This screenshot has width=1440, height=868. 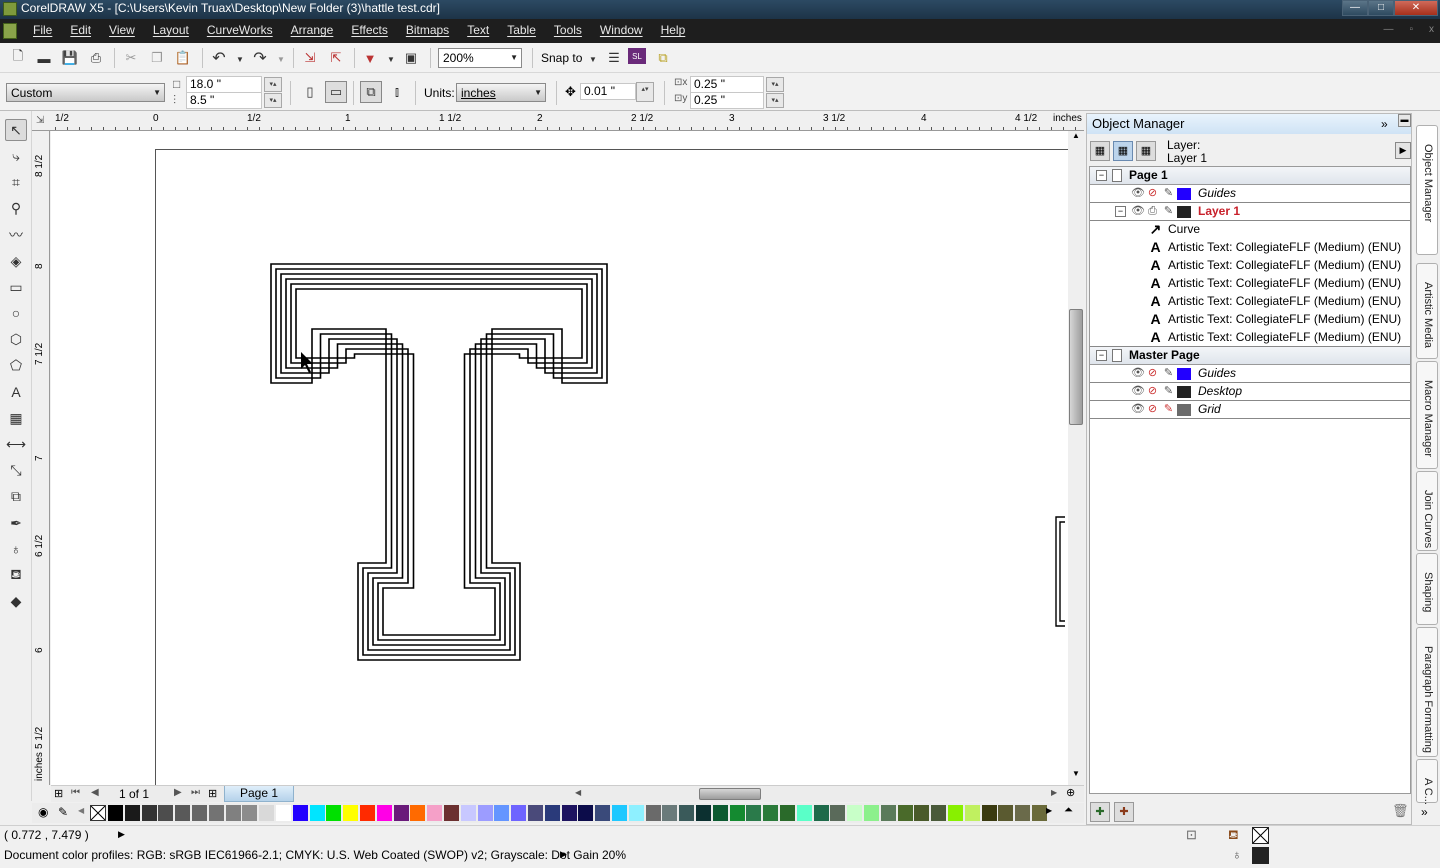 I want to click on table-tool-icon: ▦, so click(x=16, y=418).